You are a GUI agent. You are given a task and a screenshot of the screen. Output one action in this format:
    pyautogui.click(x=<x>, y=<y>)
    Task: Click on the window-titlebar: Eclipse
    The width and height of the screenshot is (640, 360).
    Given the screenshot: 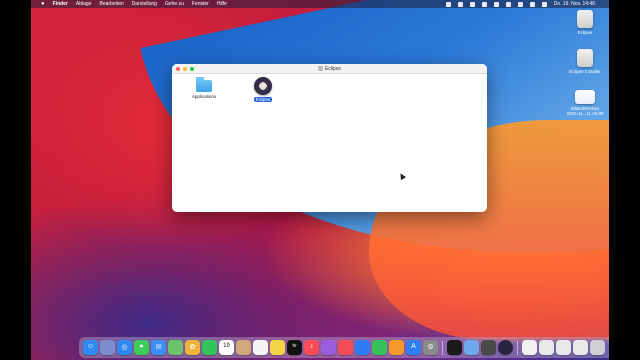 What is the action you would take?
    pyautogui.click(x=329, y=69)
    